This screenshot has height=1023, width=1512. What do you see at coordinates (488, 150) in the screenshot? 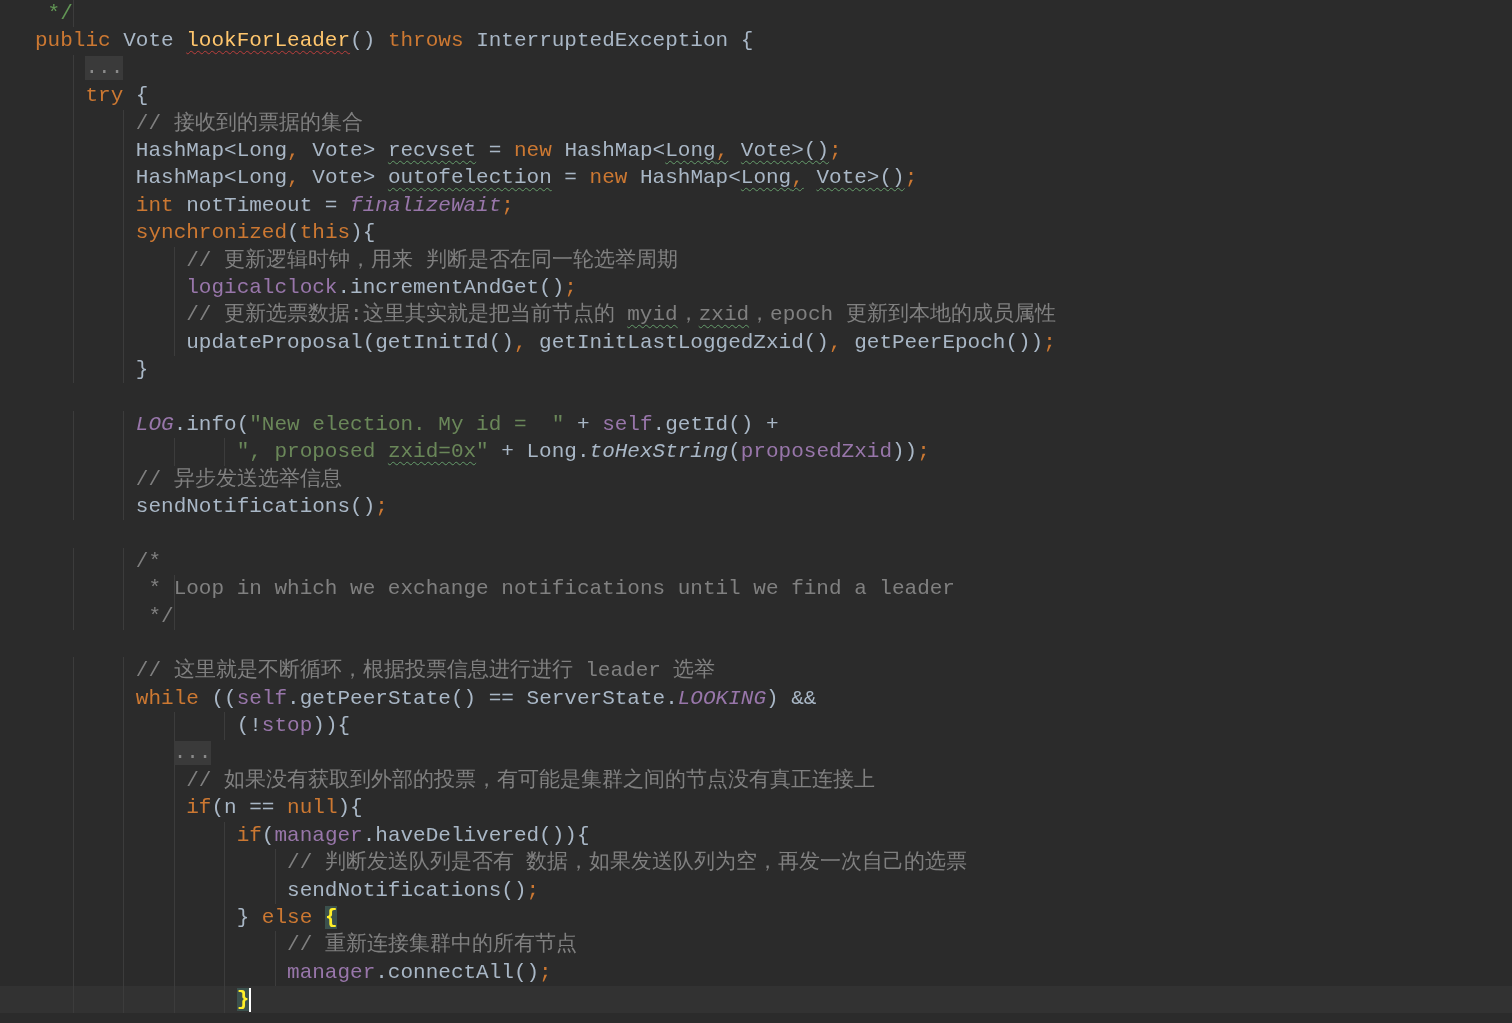
I see `code-line: HashMap<Long, Vote> recvset = new HashMap<Long, Vote>();` at bounding box center [488, 150].